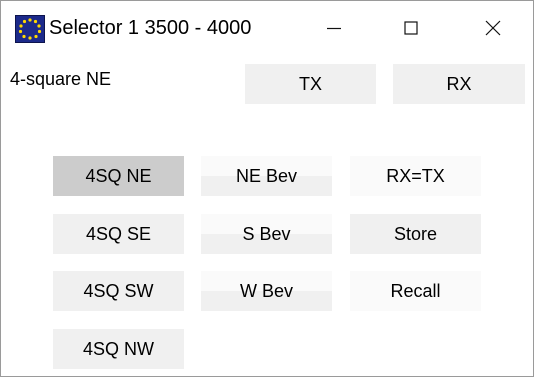 The height and width of the screenshot is (377, 534). What do you see at coordinates (267, 28) in the screenshot?
I see `title-bar: Selector 1 3500 - 4000` at bounding box center [267, 28].